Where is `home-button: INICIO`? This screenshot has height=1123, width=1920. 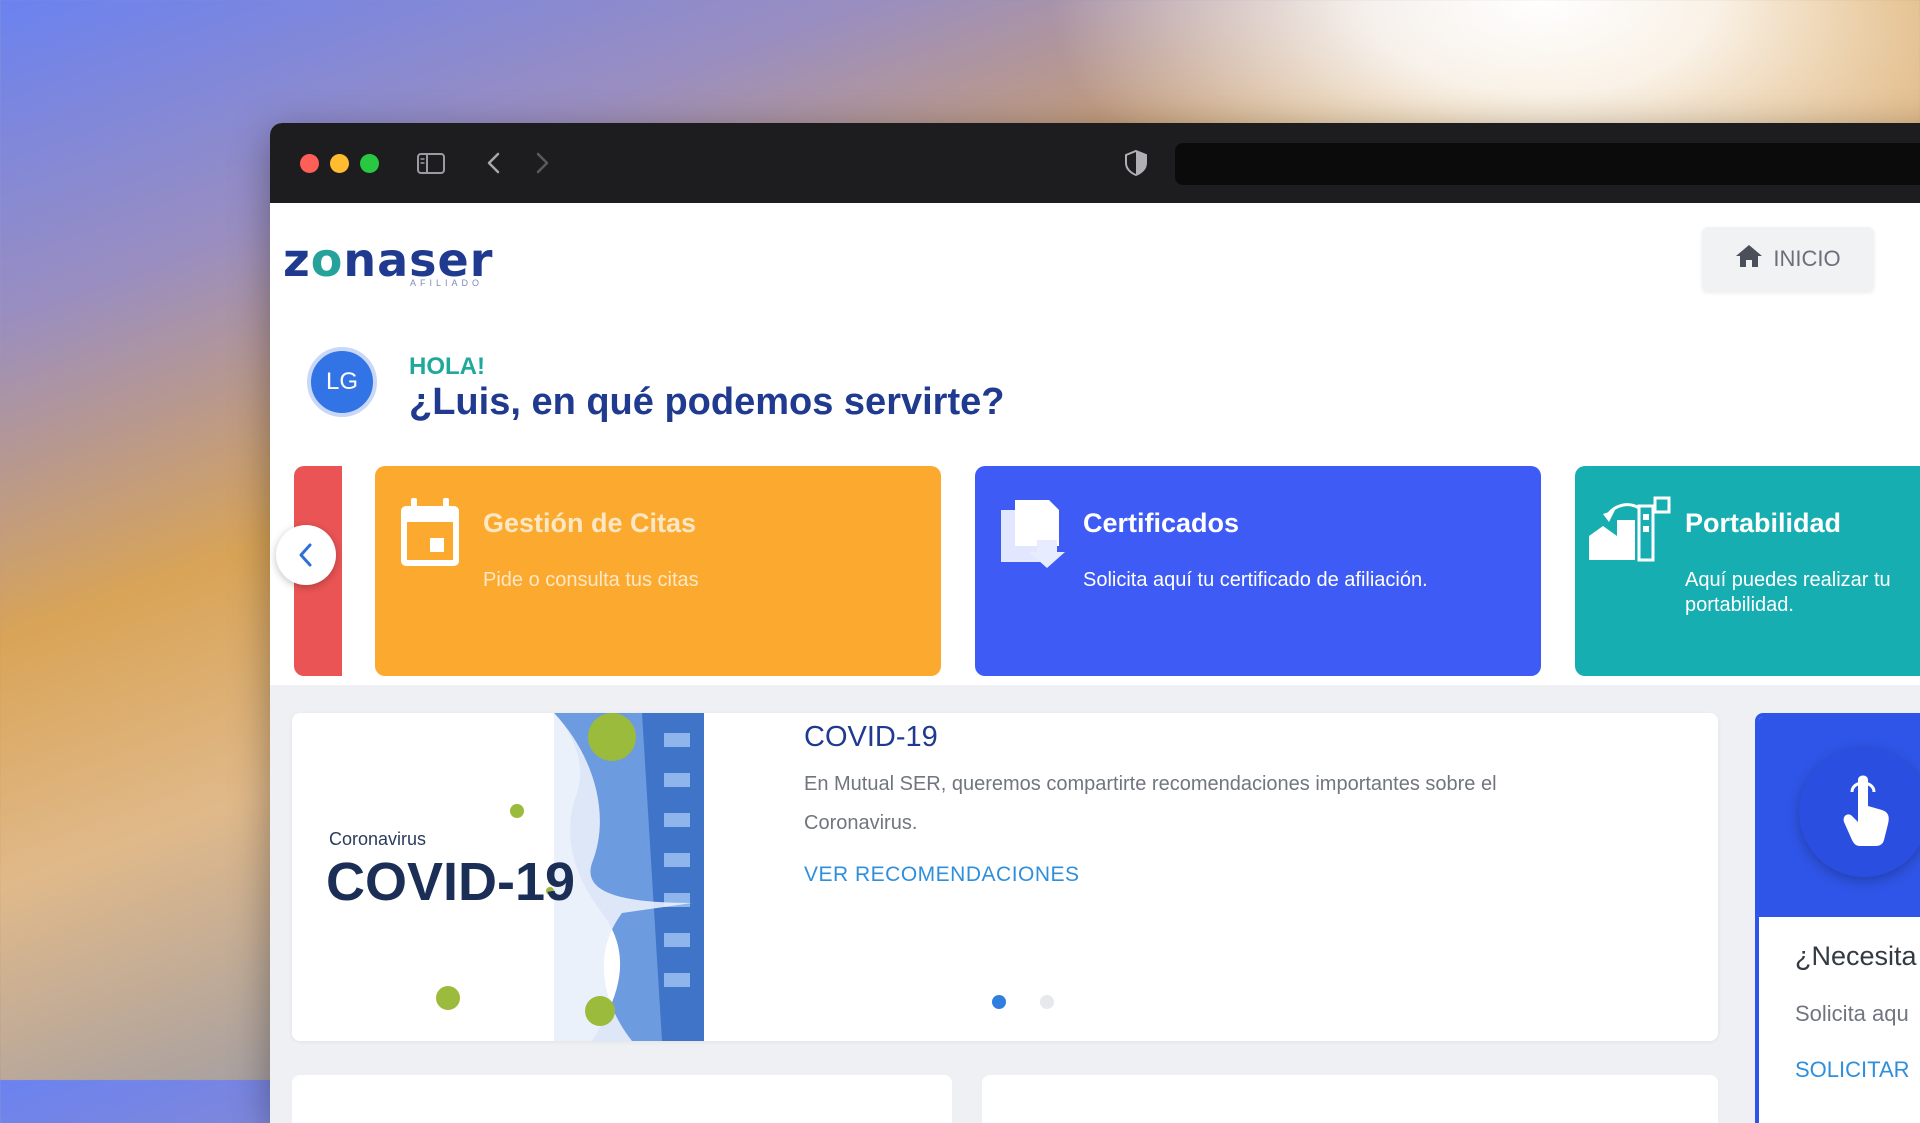 home-button: INICIO is located at coordinates (1788, 259).